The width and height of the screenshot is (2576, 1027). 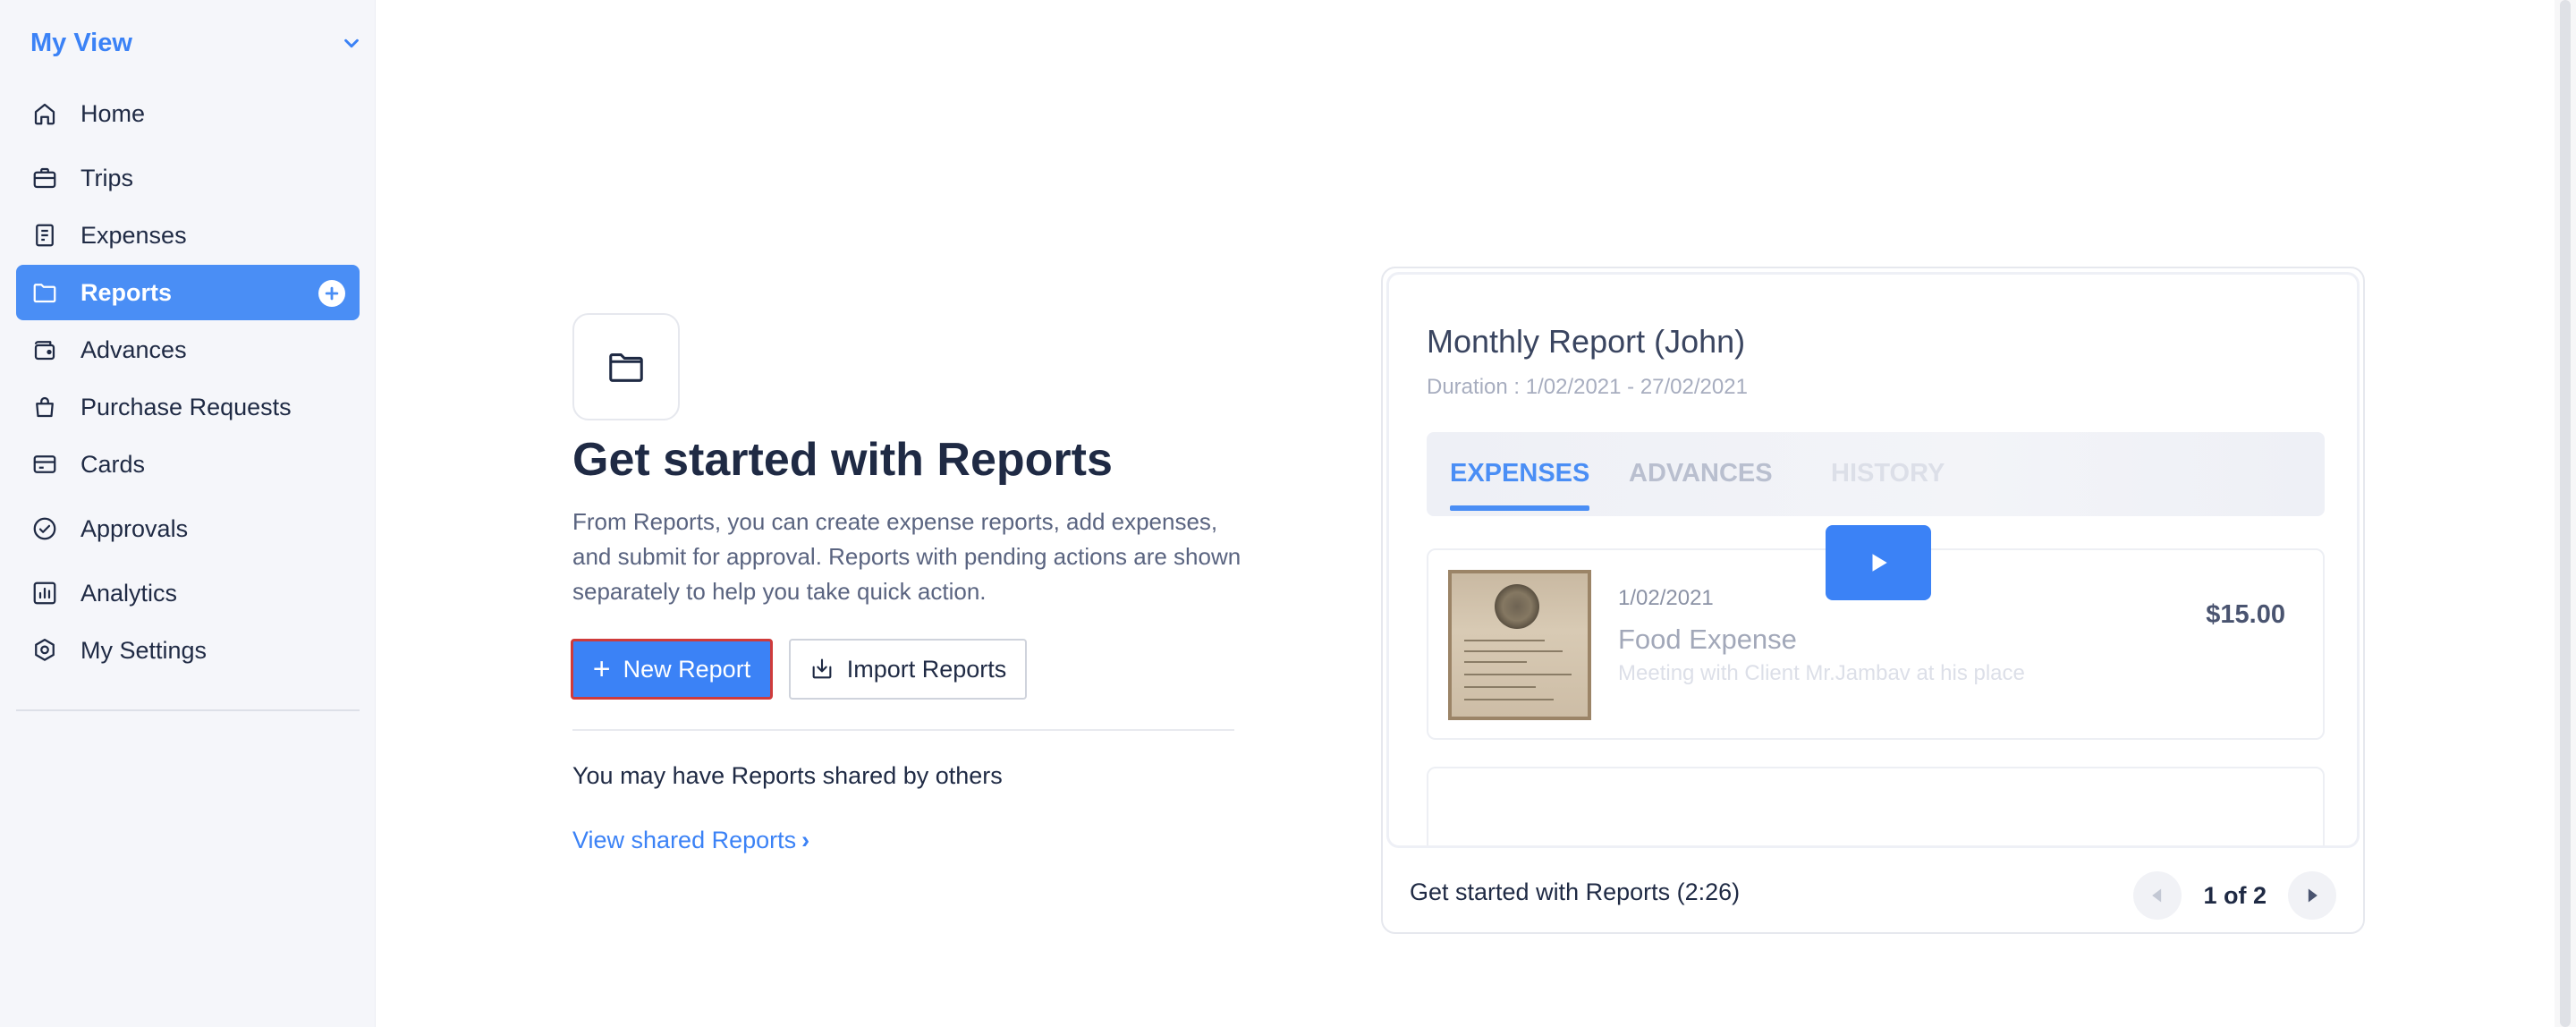 I want to click on sidebar-item-purchase-requests: Purchase Requests, so click(x=188, y=407).